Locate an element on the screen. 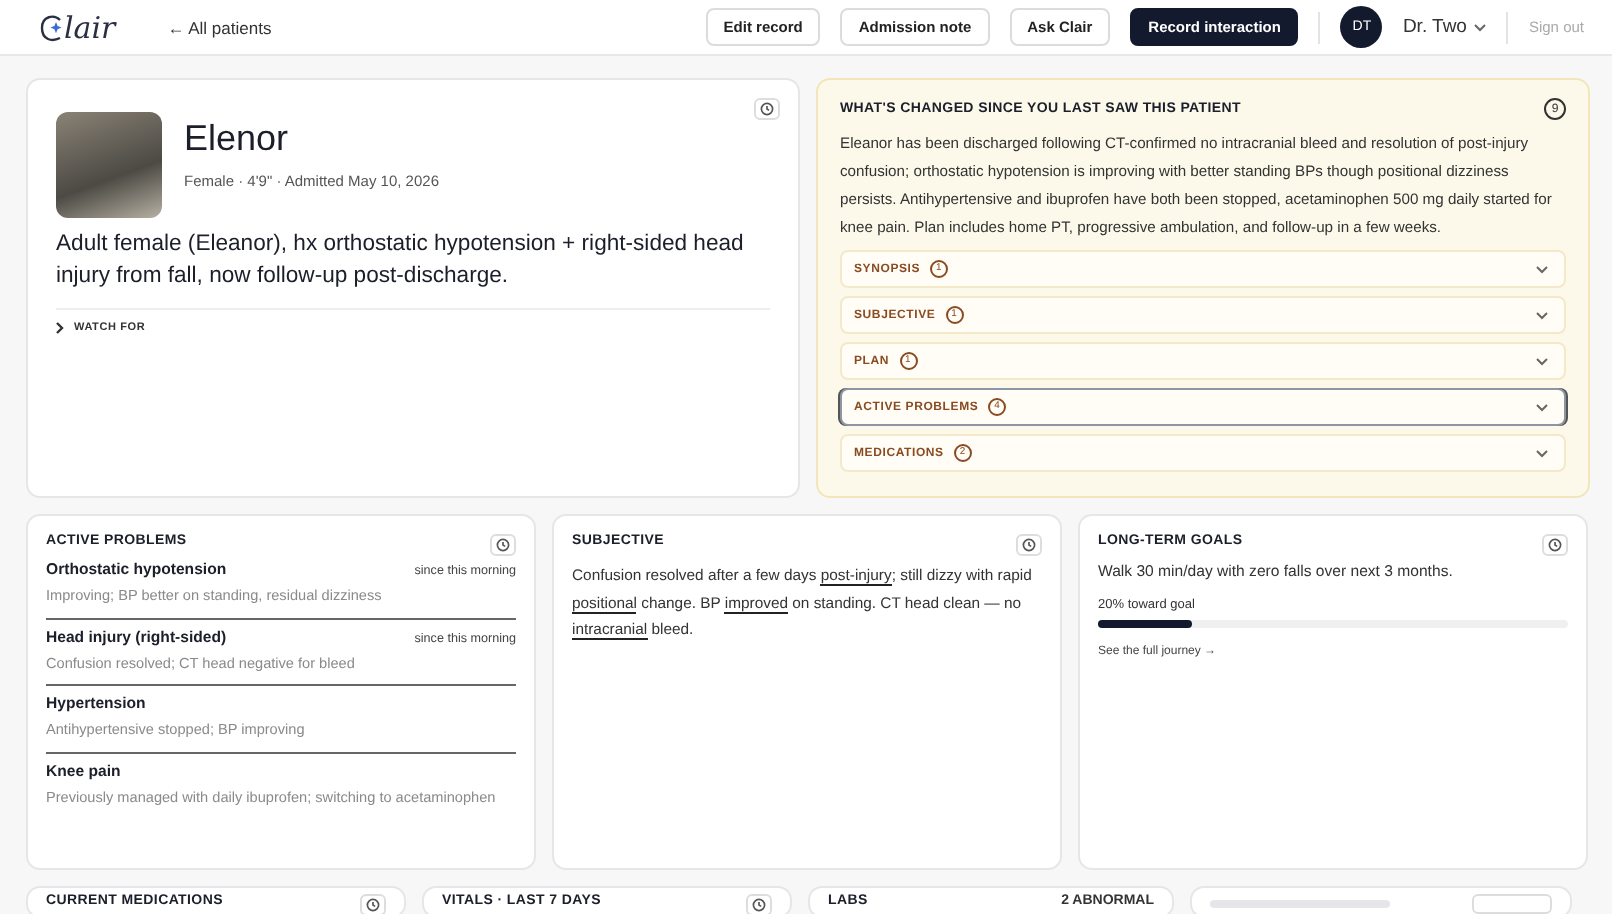 This screenshot has width=1612, height=914. user-menu-button: Dr. Two is located at coordinates (1444, 27).